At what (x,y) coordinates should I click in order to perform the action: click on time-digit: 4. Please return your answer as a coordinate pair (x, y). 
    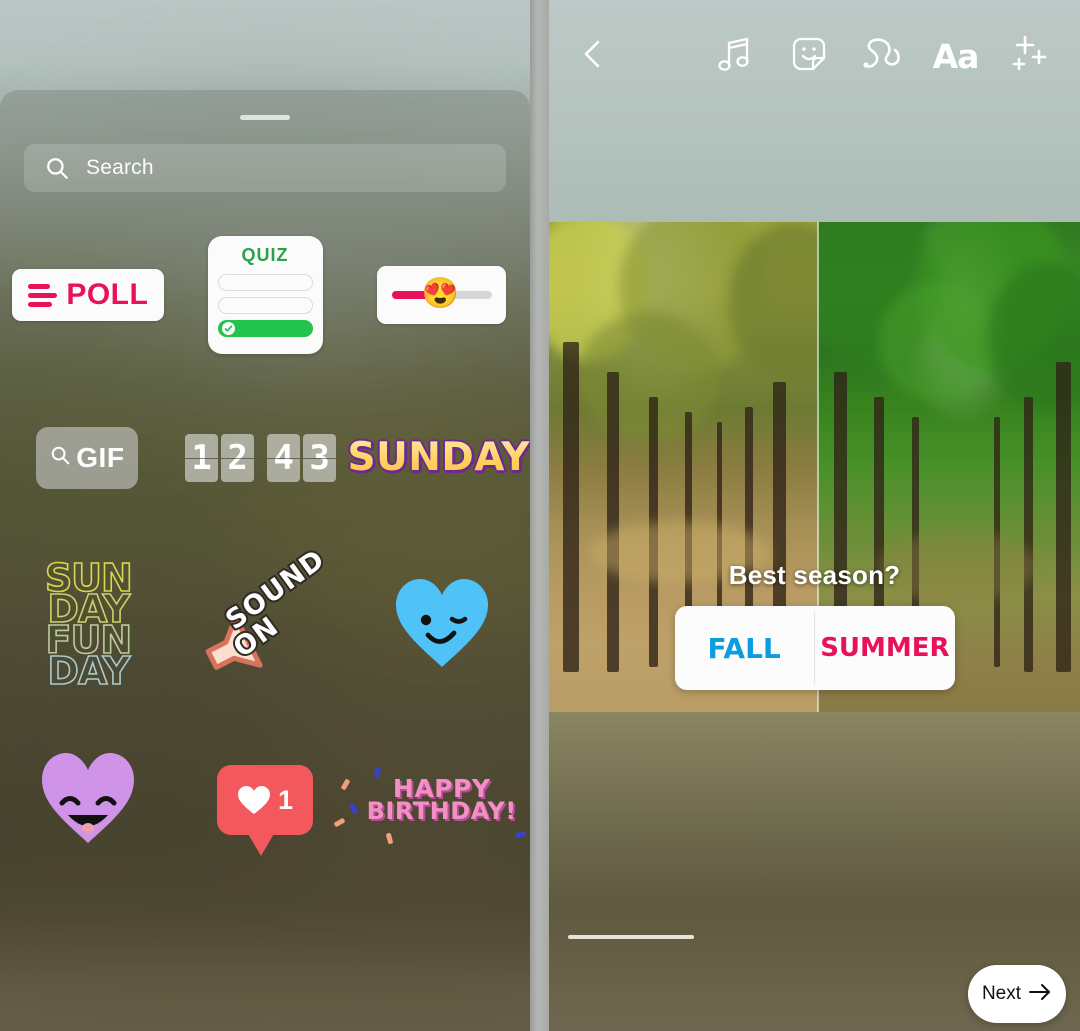
    Looking at the image, I should click on (284, 457).